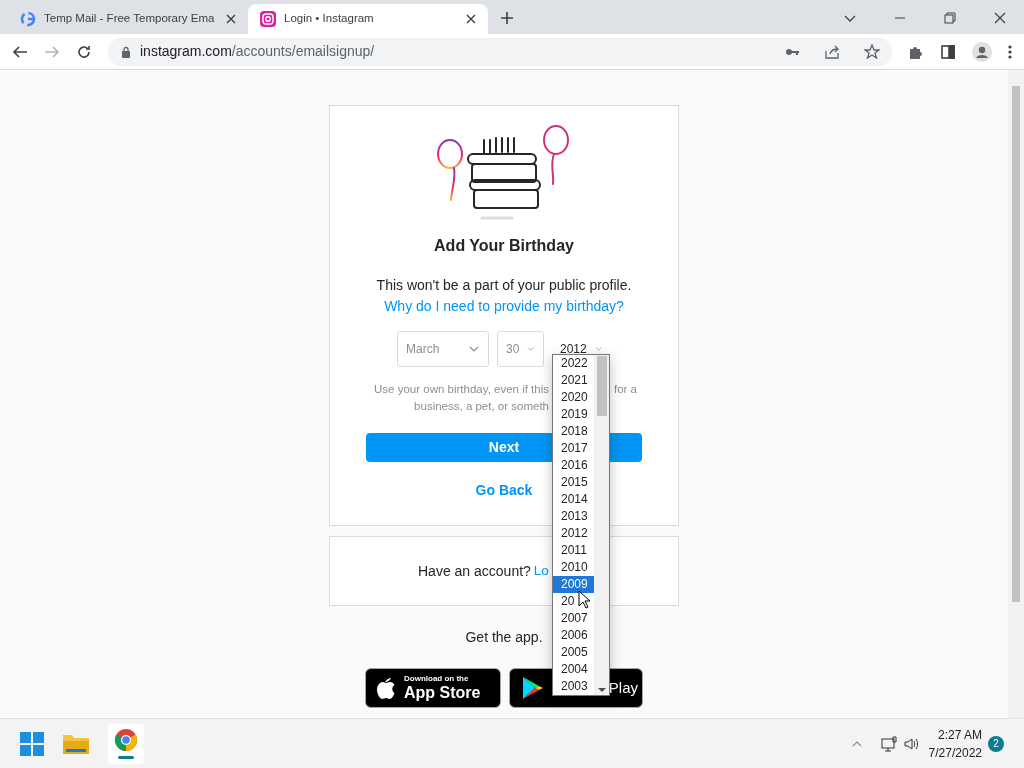 The width and height of the screenshot is (1024, 768). I want to click on badge-small-text: Download on the, so click(437, 679).